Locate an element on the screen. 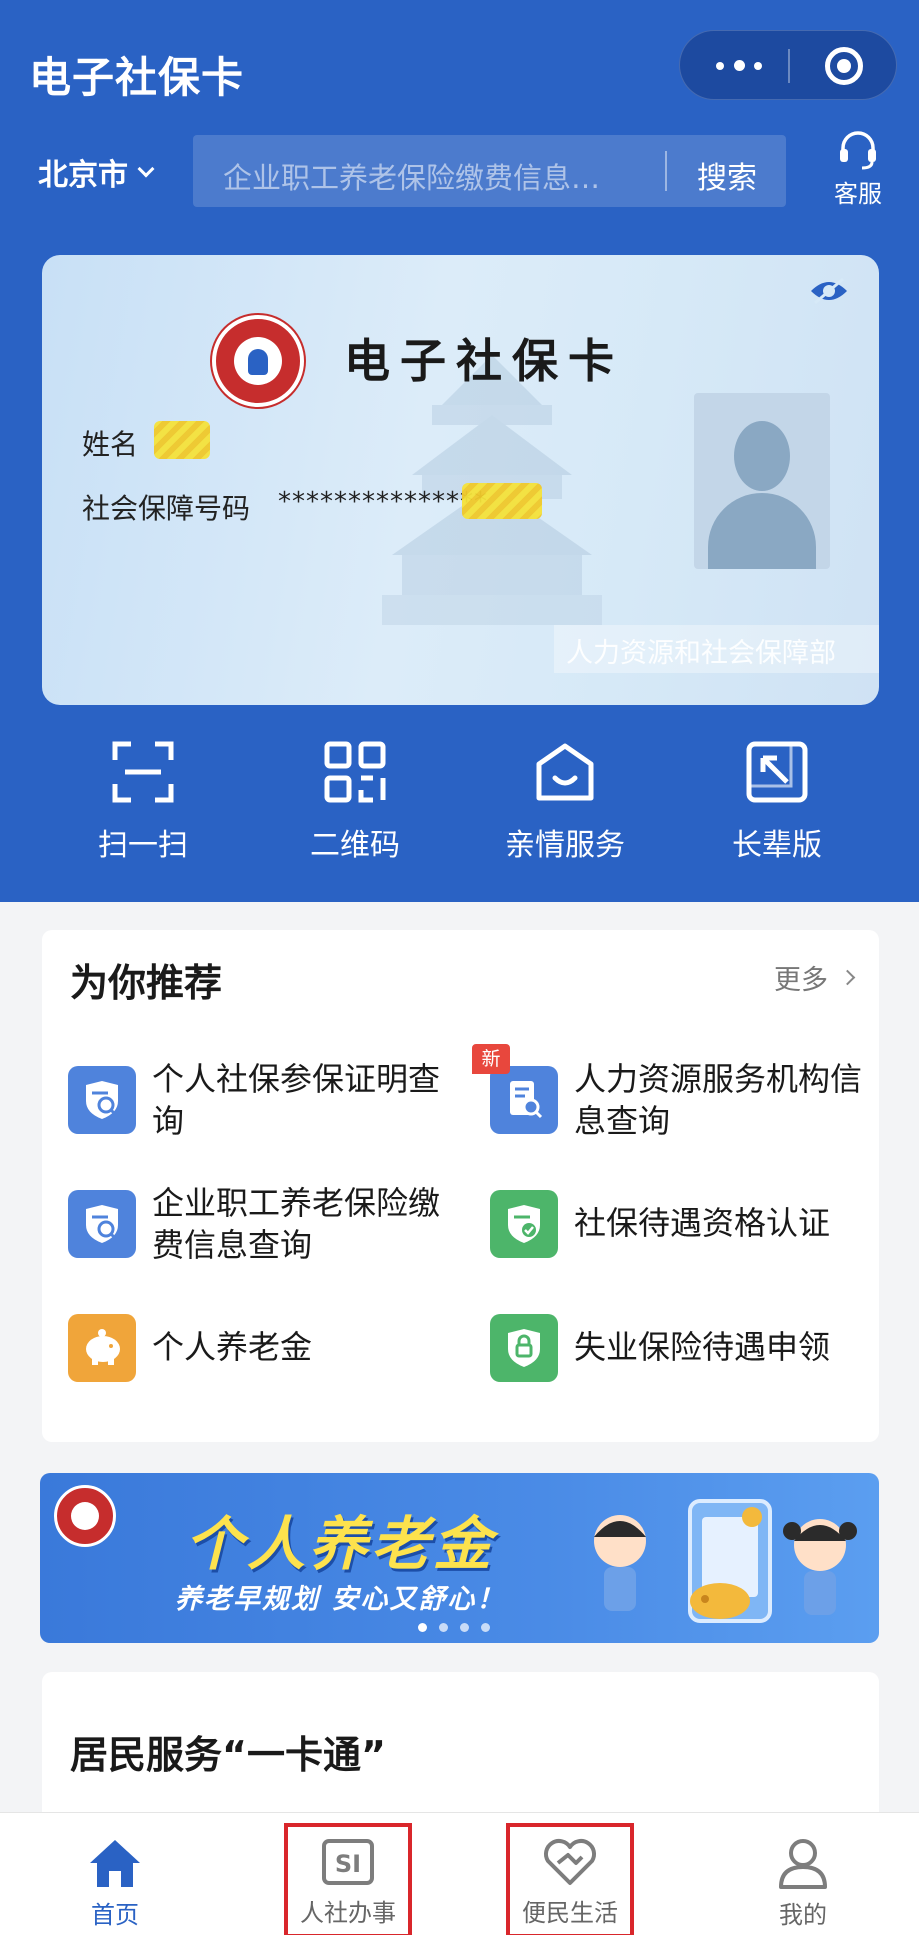 The image size is (919, 1935). tab-convenience-life: 便民生活 is located at coordinates (570, 1874).